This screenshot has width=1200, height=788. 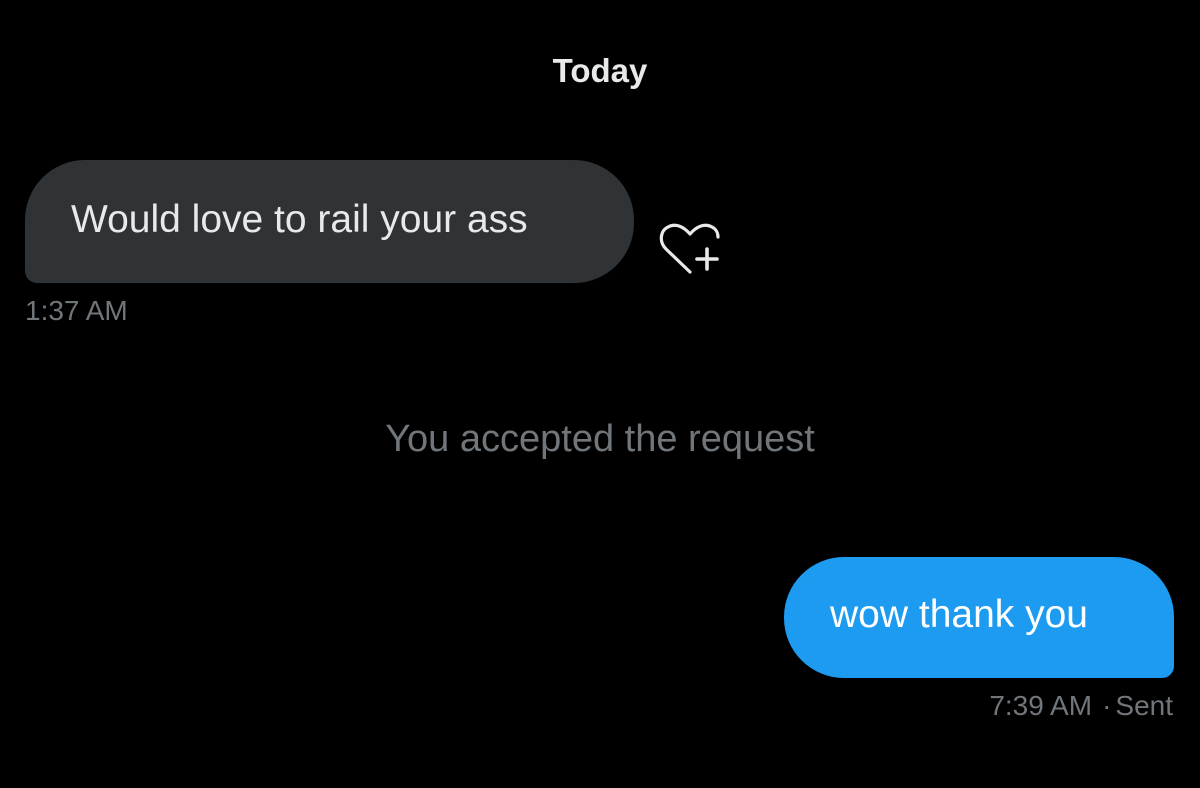 What do you see at coordinates (600, 70) in the screenshot?
I see `date-divider: Today` at bounding box center [600, 70].